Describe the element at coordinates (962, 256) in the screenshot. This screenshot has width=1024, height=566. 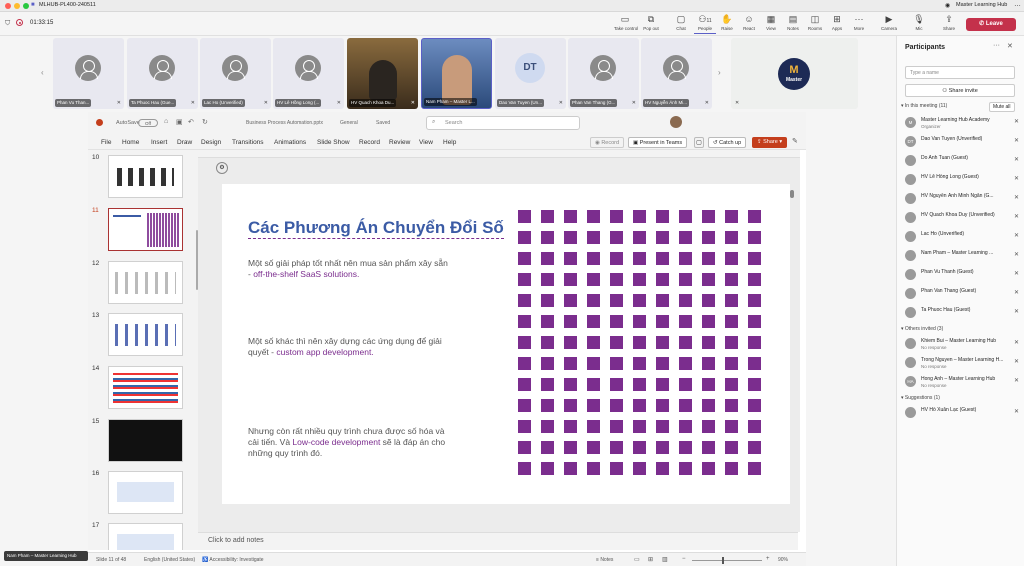
I see `participant-row: Nam Pham – Master Learning ... ✕` at that location.